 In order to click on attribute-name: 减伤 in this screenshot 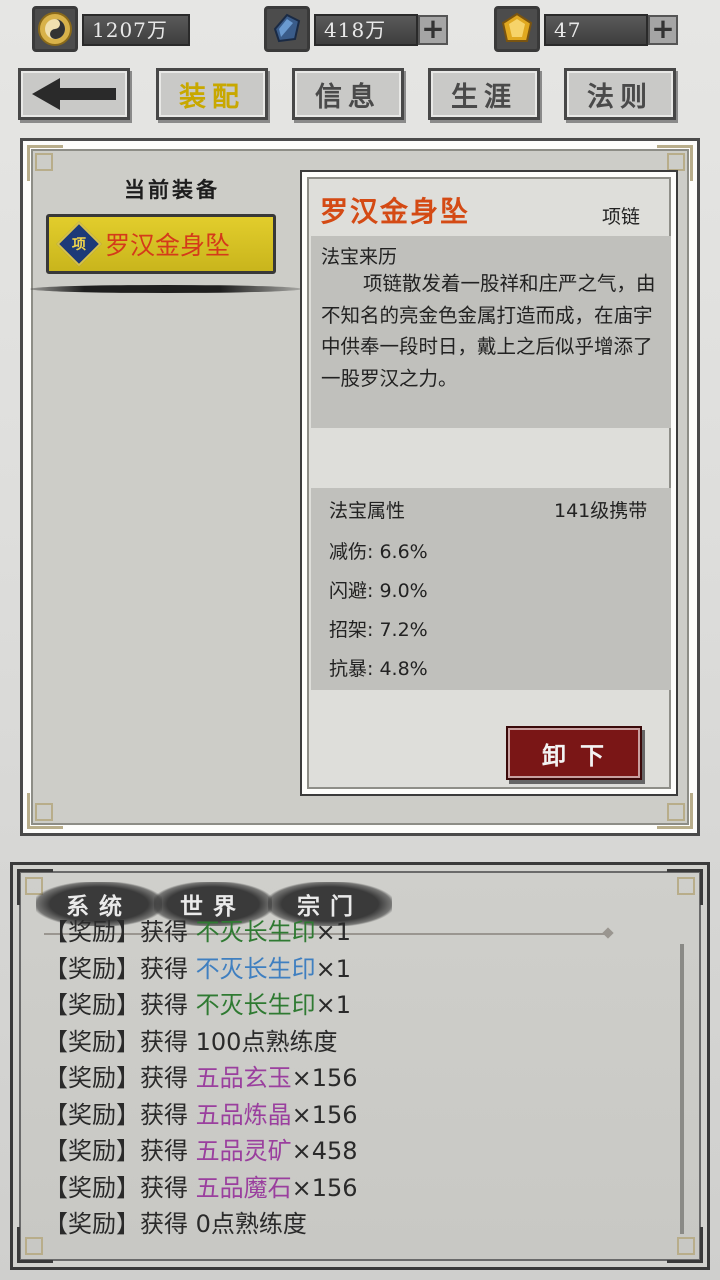, I will do `click(348, 552)`.